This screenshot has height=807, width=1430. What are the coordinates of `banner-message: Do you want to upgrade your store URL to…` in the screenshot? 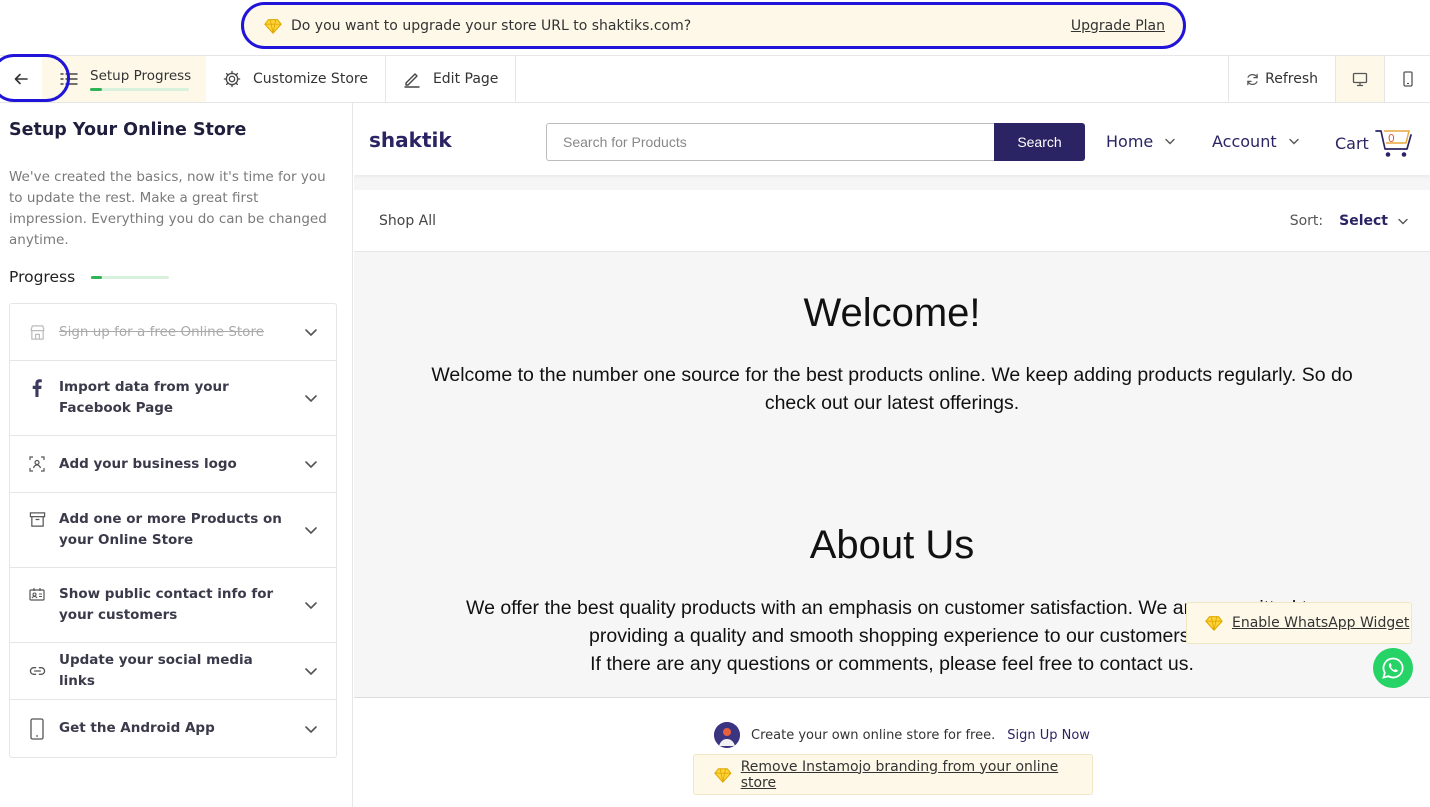 It's located at (491, 25).